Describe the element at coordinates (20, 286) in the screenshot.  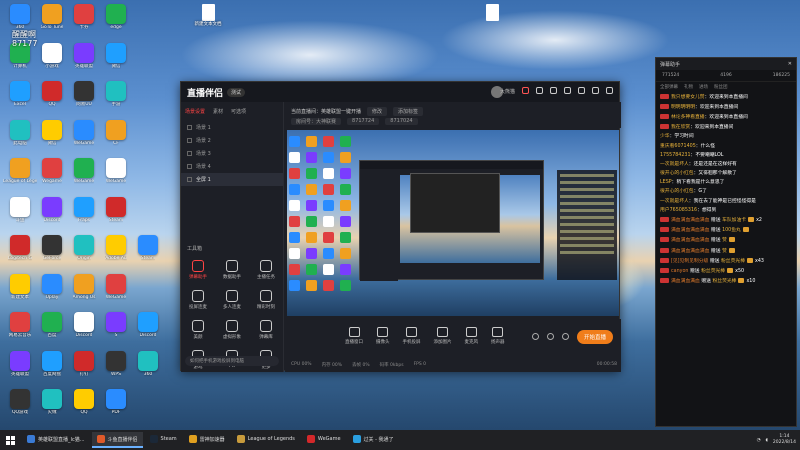
I see `desktop-app-icon: 新建文本` at that location.